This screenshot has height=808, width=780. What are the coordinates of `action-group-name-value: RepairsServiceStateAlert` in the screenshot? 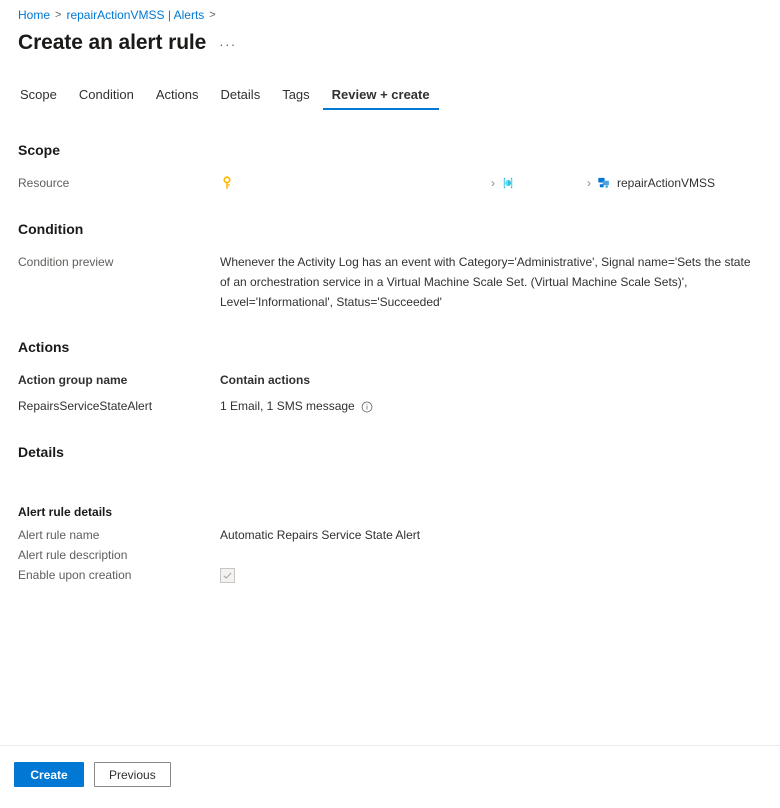 It's located at (85, 406).